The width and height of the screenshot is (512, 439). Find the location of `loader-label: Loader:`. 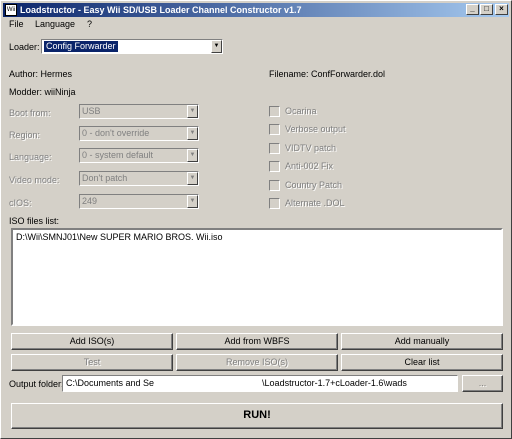

loader-label: Loader: is located at coordinates (24, 47).